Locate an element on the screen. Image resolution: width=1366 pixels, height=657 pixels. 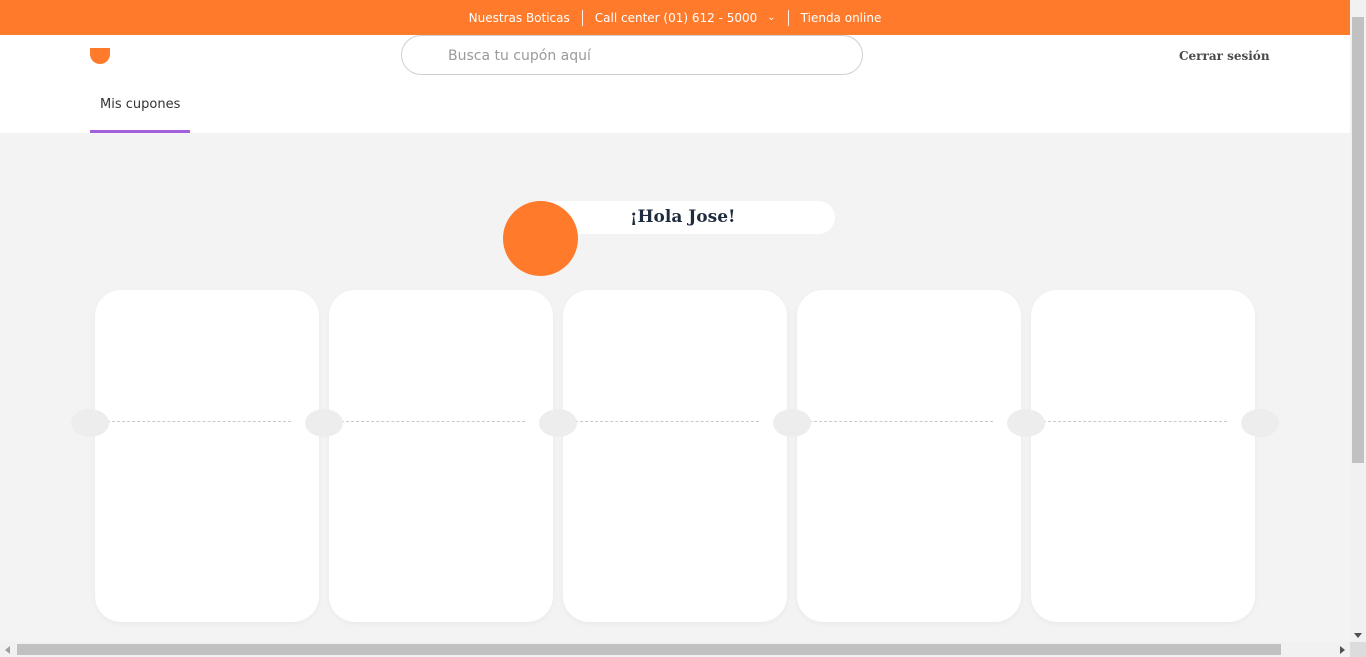
search-bar is located at coordinates (632, 55).